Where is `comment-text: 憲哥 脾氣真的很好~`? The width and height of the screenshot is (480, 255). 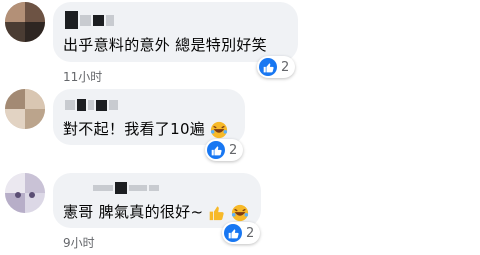
comment-text: 憲哥 脾氣真的很好~ is located at coordinates (156, 212).